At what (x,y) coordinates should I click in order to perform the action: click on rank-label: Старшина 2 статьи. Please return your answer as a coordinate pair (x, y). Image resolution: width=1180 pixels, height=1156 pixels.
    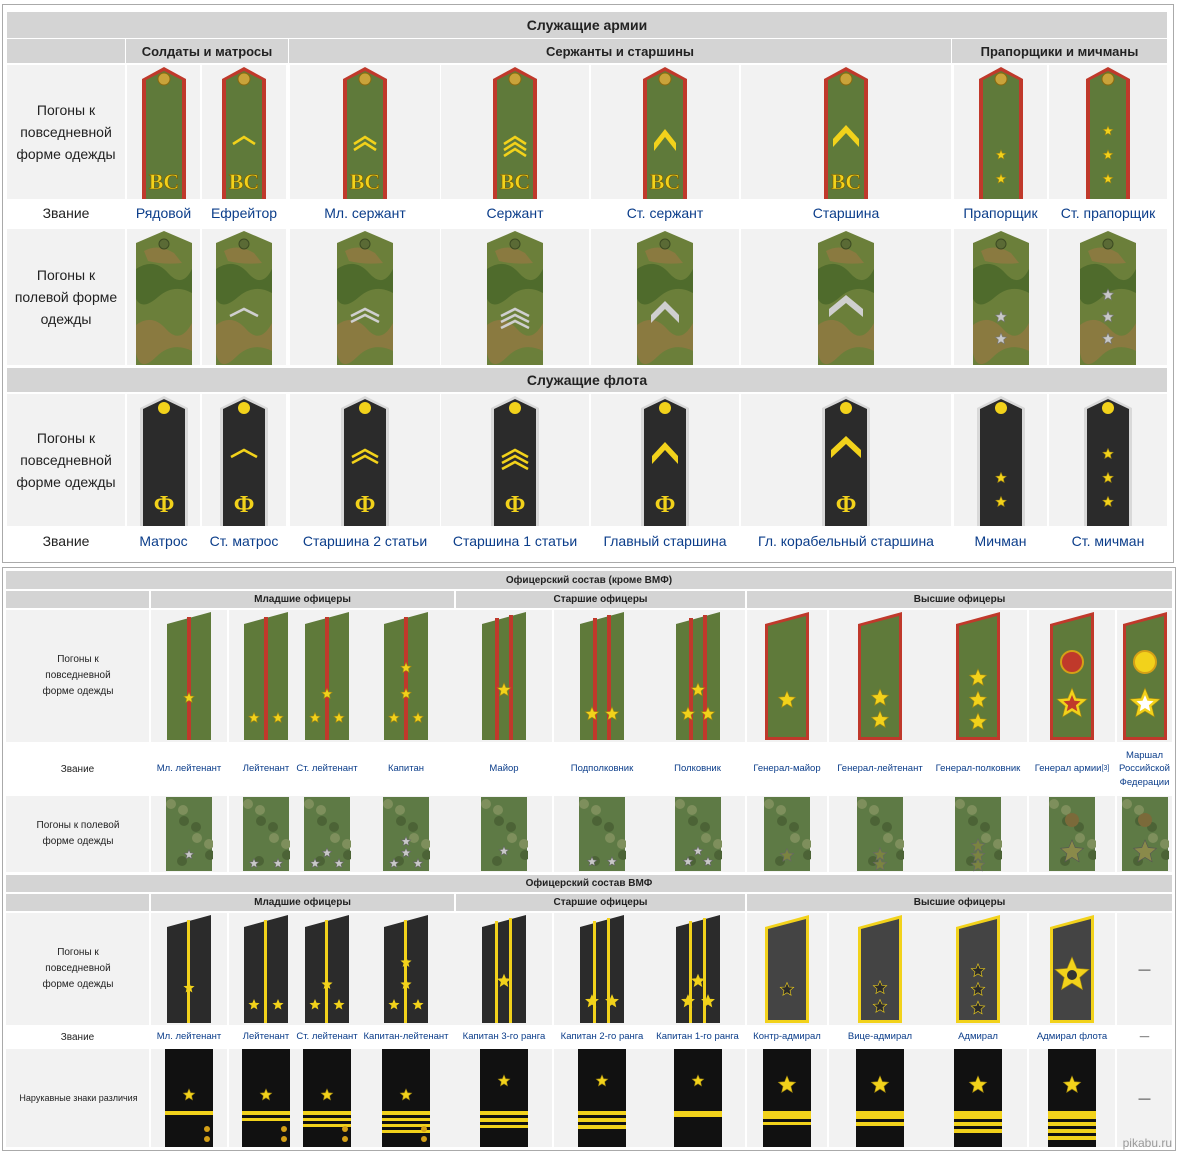
    Looking at the image, I should click on (365, 541).